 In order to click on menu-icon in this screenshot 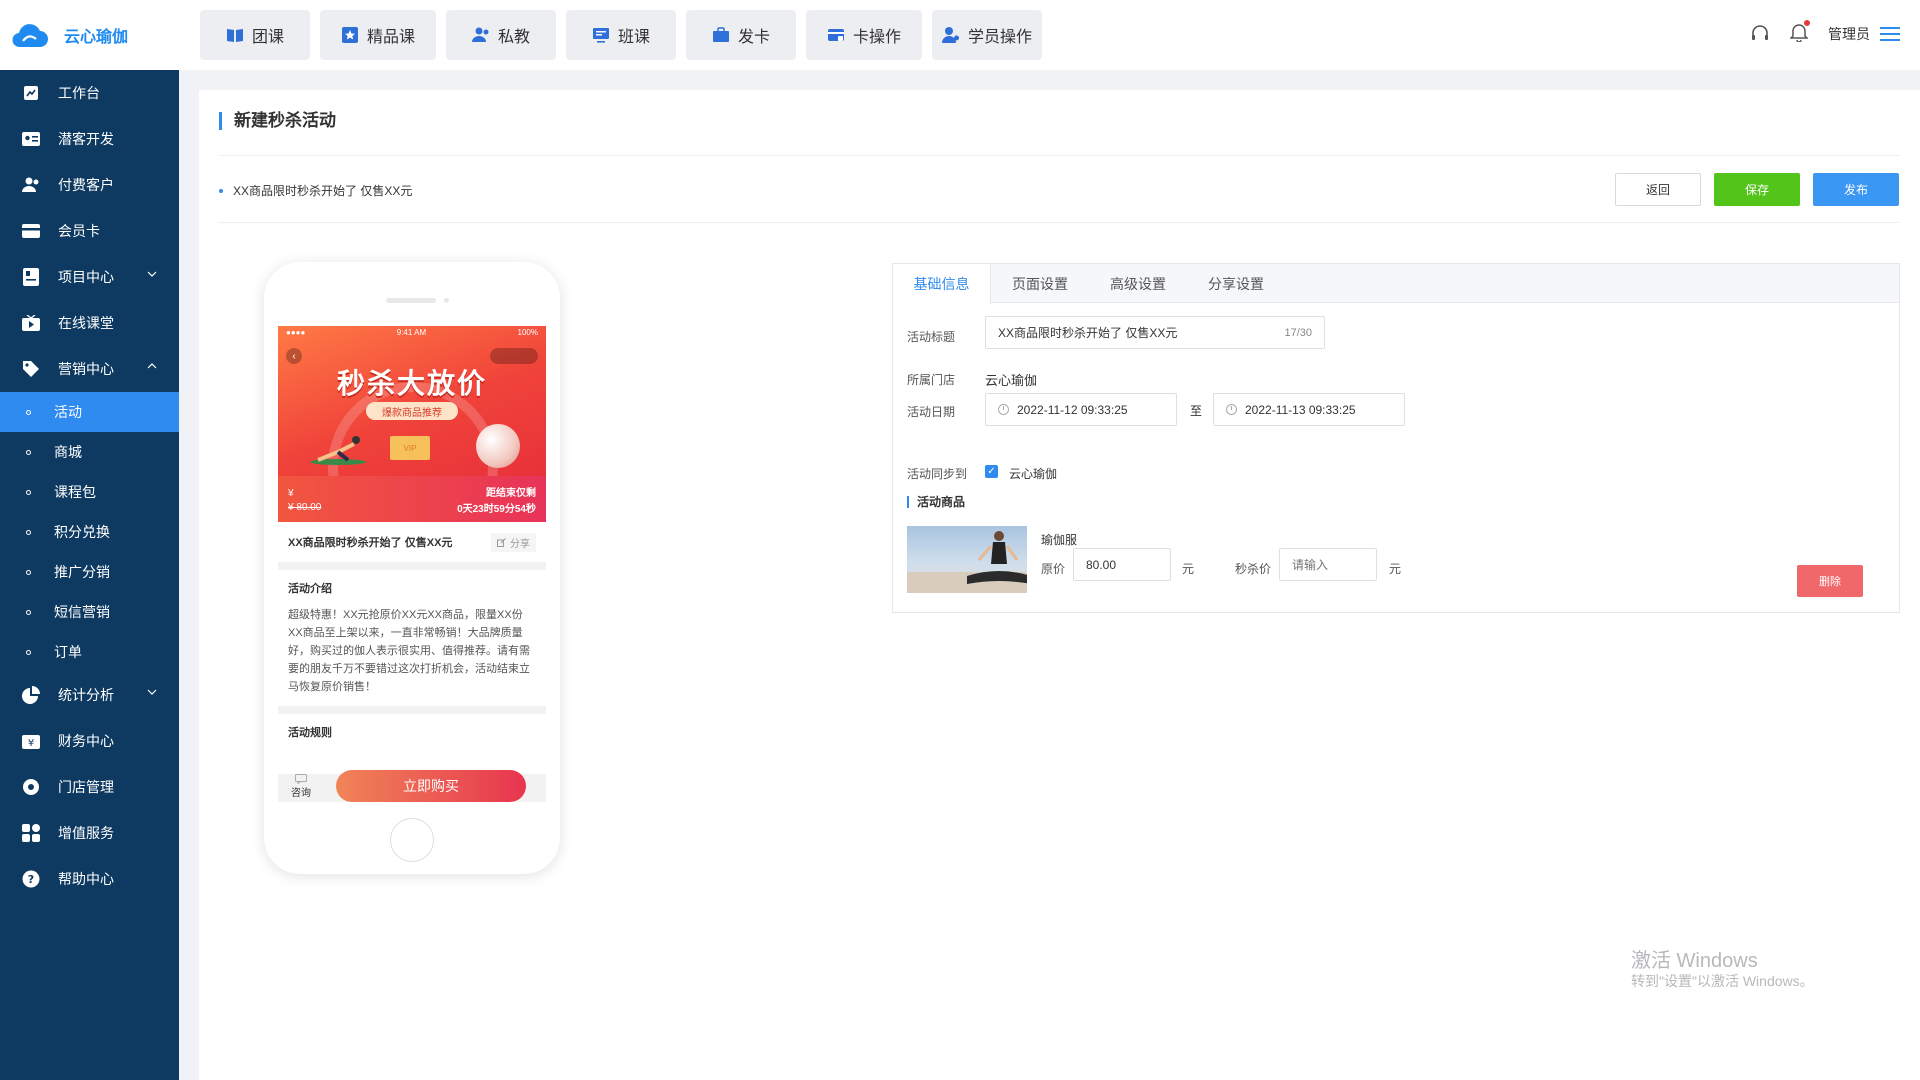, I will do `click(1890, 34)`.